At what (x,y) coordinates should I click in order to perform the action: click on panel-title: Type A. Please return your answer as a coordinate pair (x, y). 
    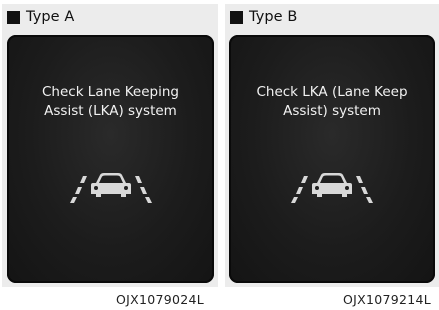
    Looking at the image, I should click on (50, 17).